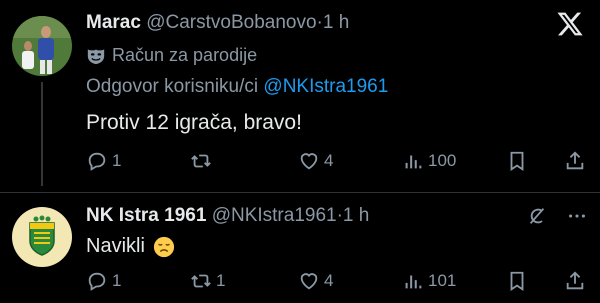  I want to click on x-logo-icon, so click(570, 24).